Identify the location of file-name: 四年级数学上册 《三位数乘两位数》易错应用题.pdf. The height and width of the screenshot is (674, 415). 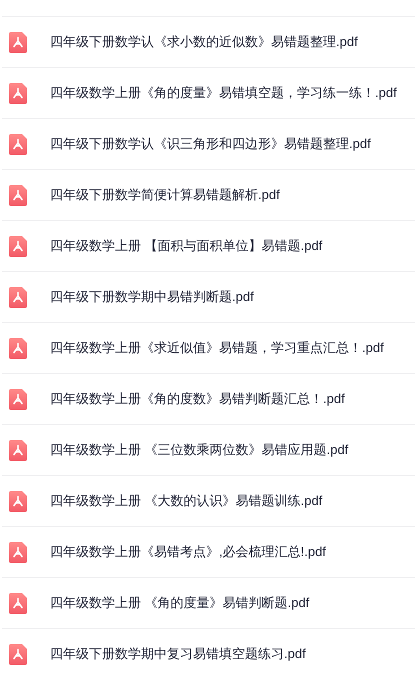
(199, 450).